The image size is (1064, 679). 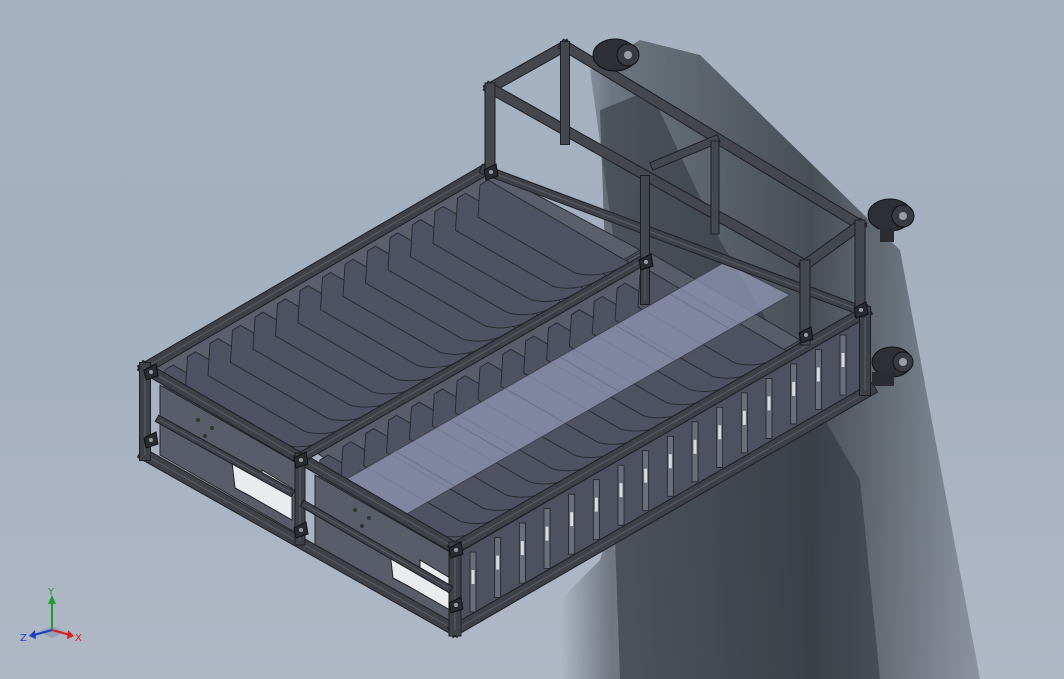 I want to click on y-axis-label: Y, so click(x=51, y=592).